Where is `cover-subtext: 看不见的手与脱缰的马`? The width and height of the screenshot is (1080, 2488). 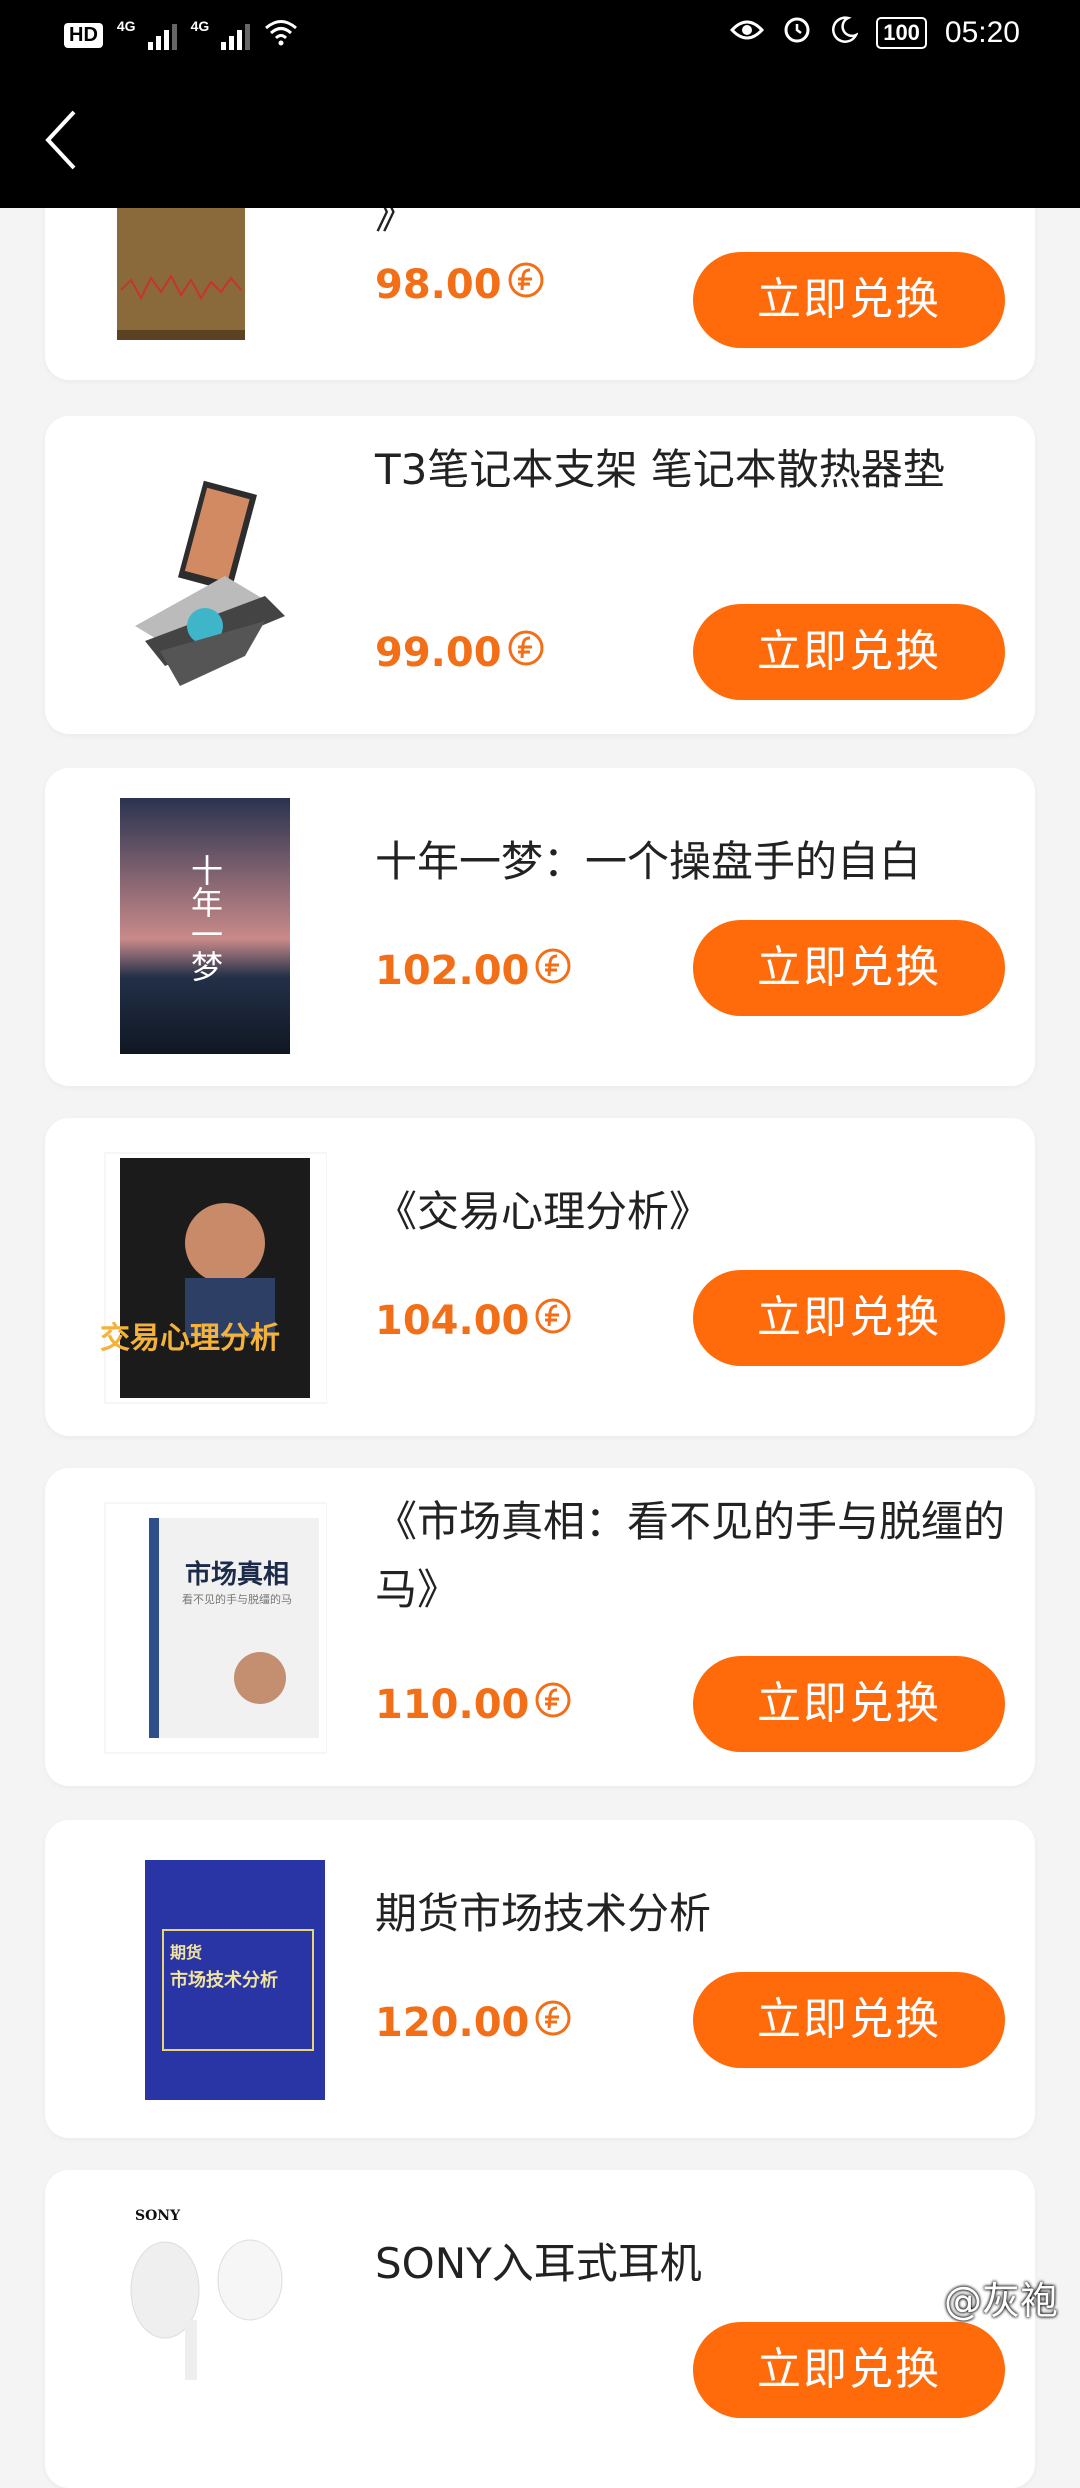 cover-subtext: 看不见的手与脱缰的马 is located at coordinates (237, 1599).